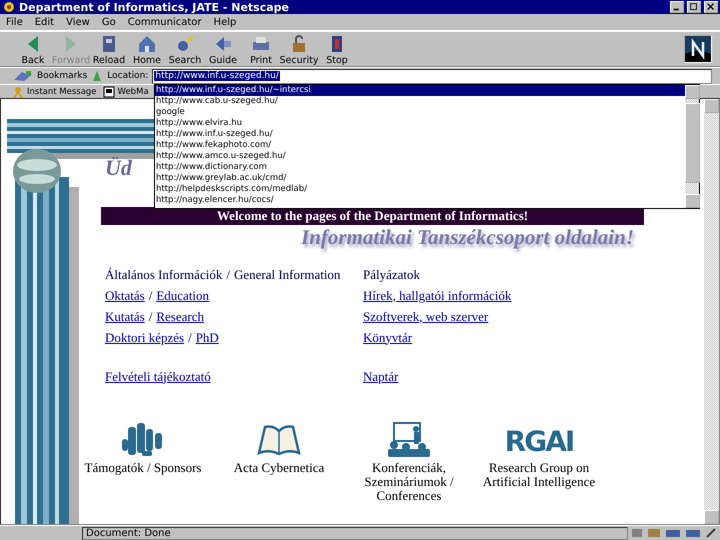 The width and height of the screenshot is (720, 540). Describe the element at coordinates (14, 22) in the screenshot. I see `menu-item: File` at that location.